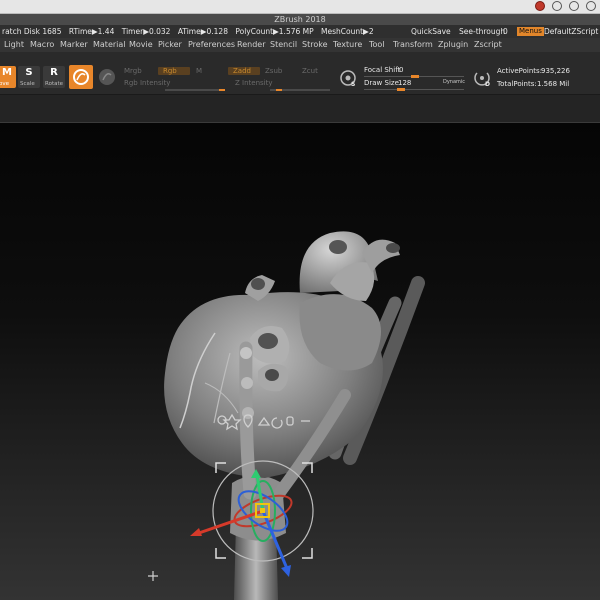  I want to click on menu-preferences: Preferences, so click(211, 45).